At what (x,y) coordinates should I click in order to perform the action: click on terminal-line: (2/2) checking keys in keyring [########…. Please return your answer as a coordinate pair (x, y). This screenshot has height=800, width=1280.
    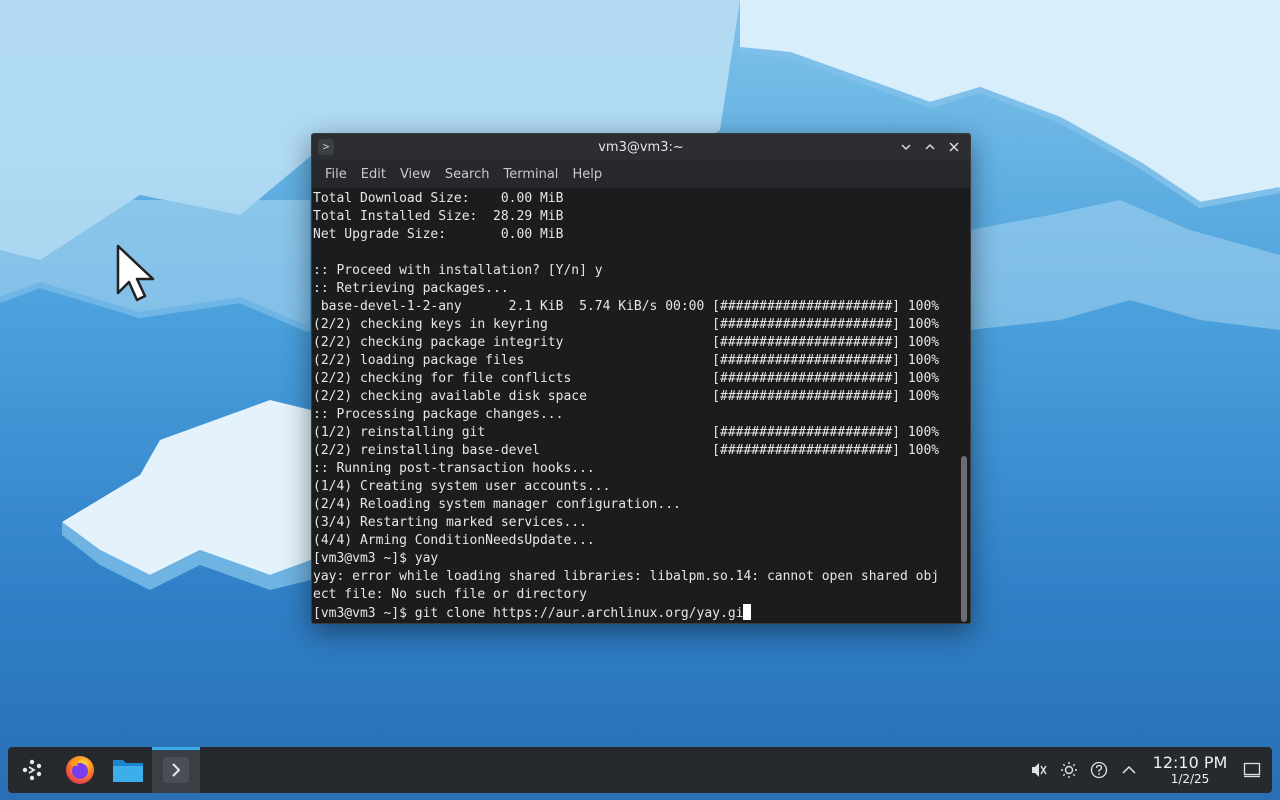
    Looking at the image, I should click on (626, 324).